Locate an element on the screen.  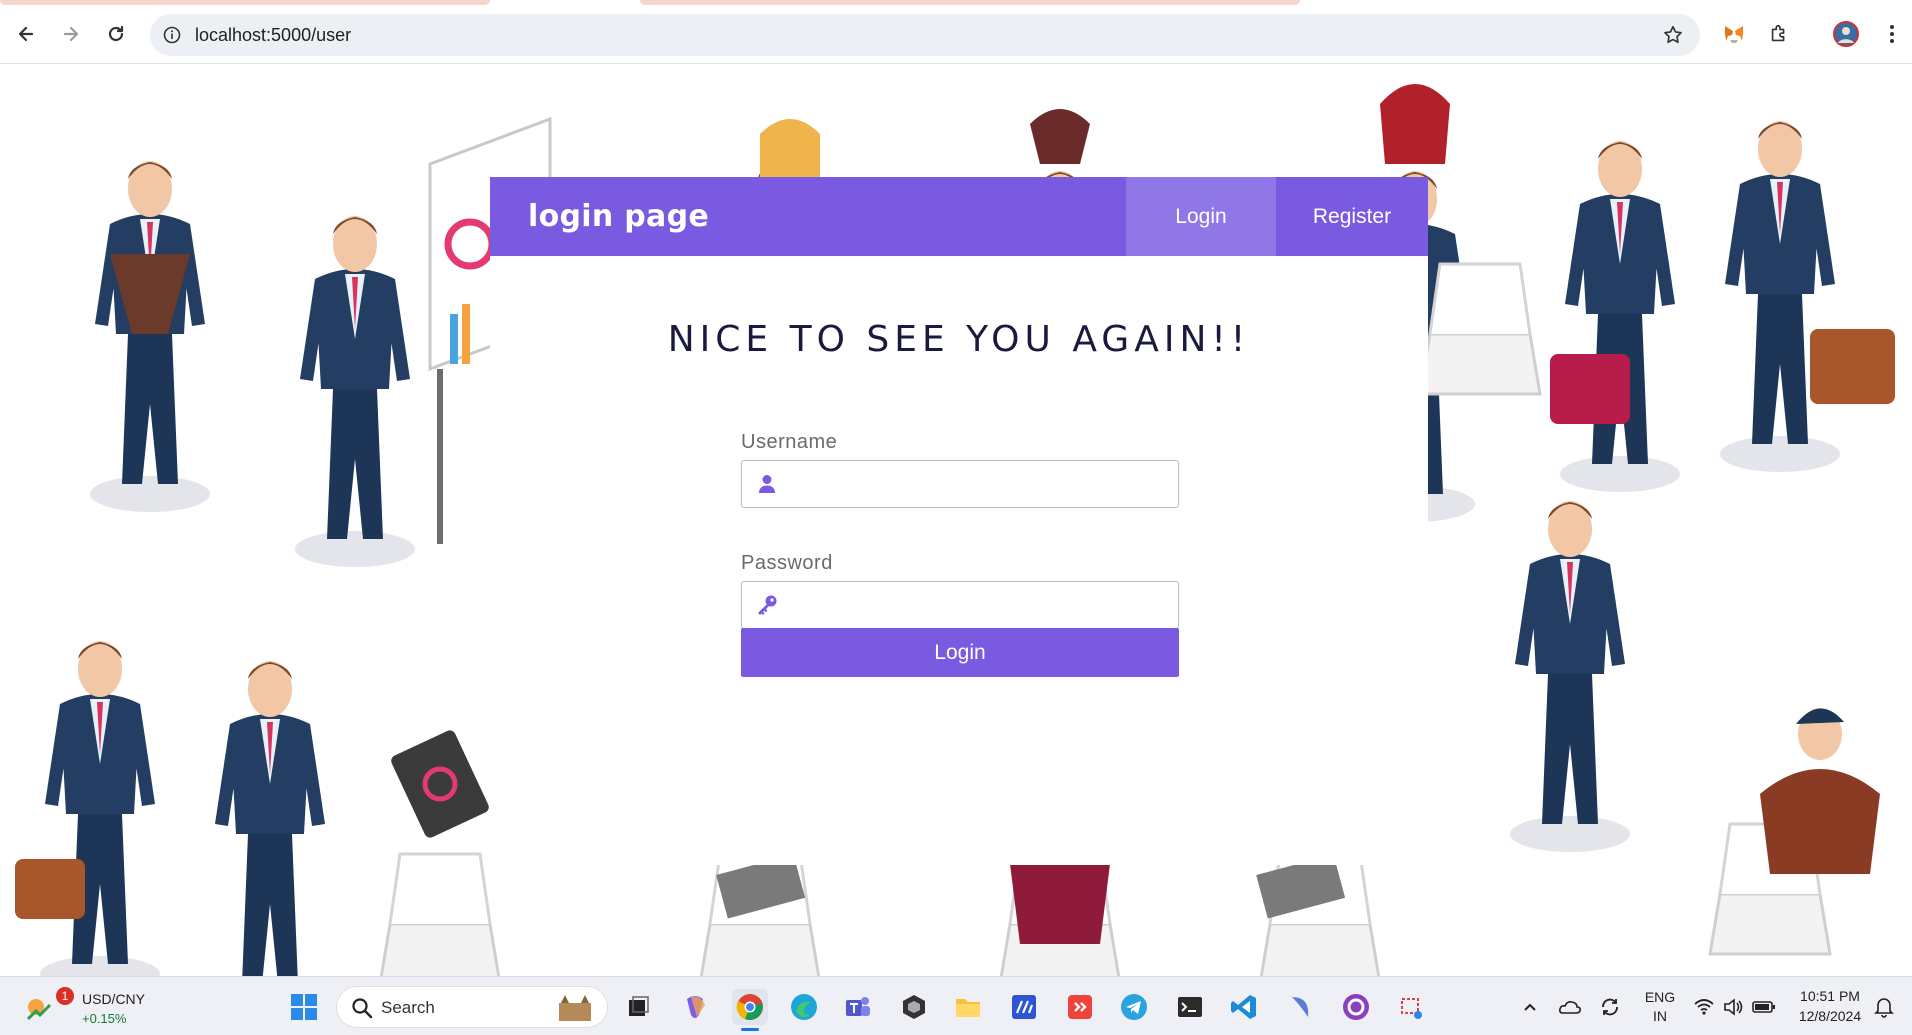
username-field is located at coordinates (960, 484).